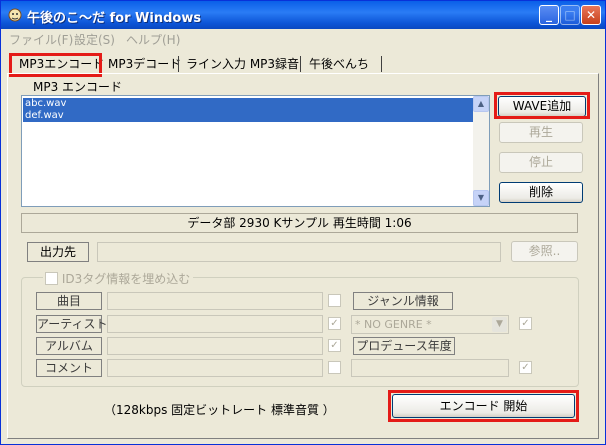 The width and height of the screenshot is (606, 445). I want to click on stop-button: 停止, so click(541, 162).